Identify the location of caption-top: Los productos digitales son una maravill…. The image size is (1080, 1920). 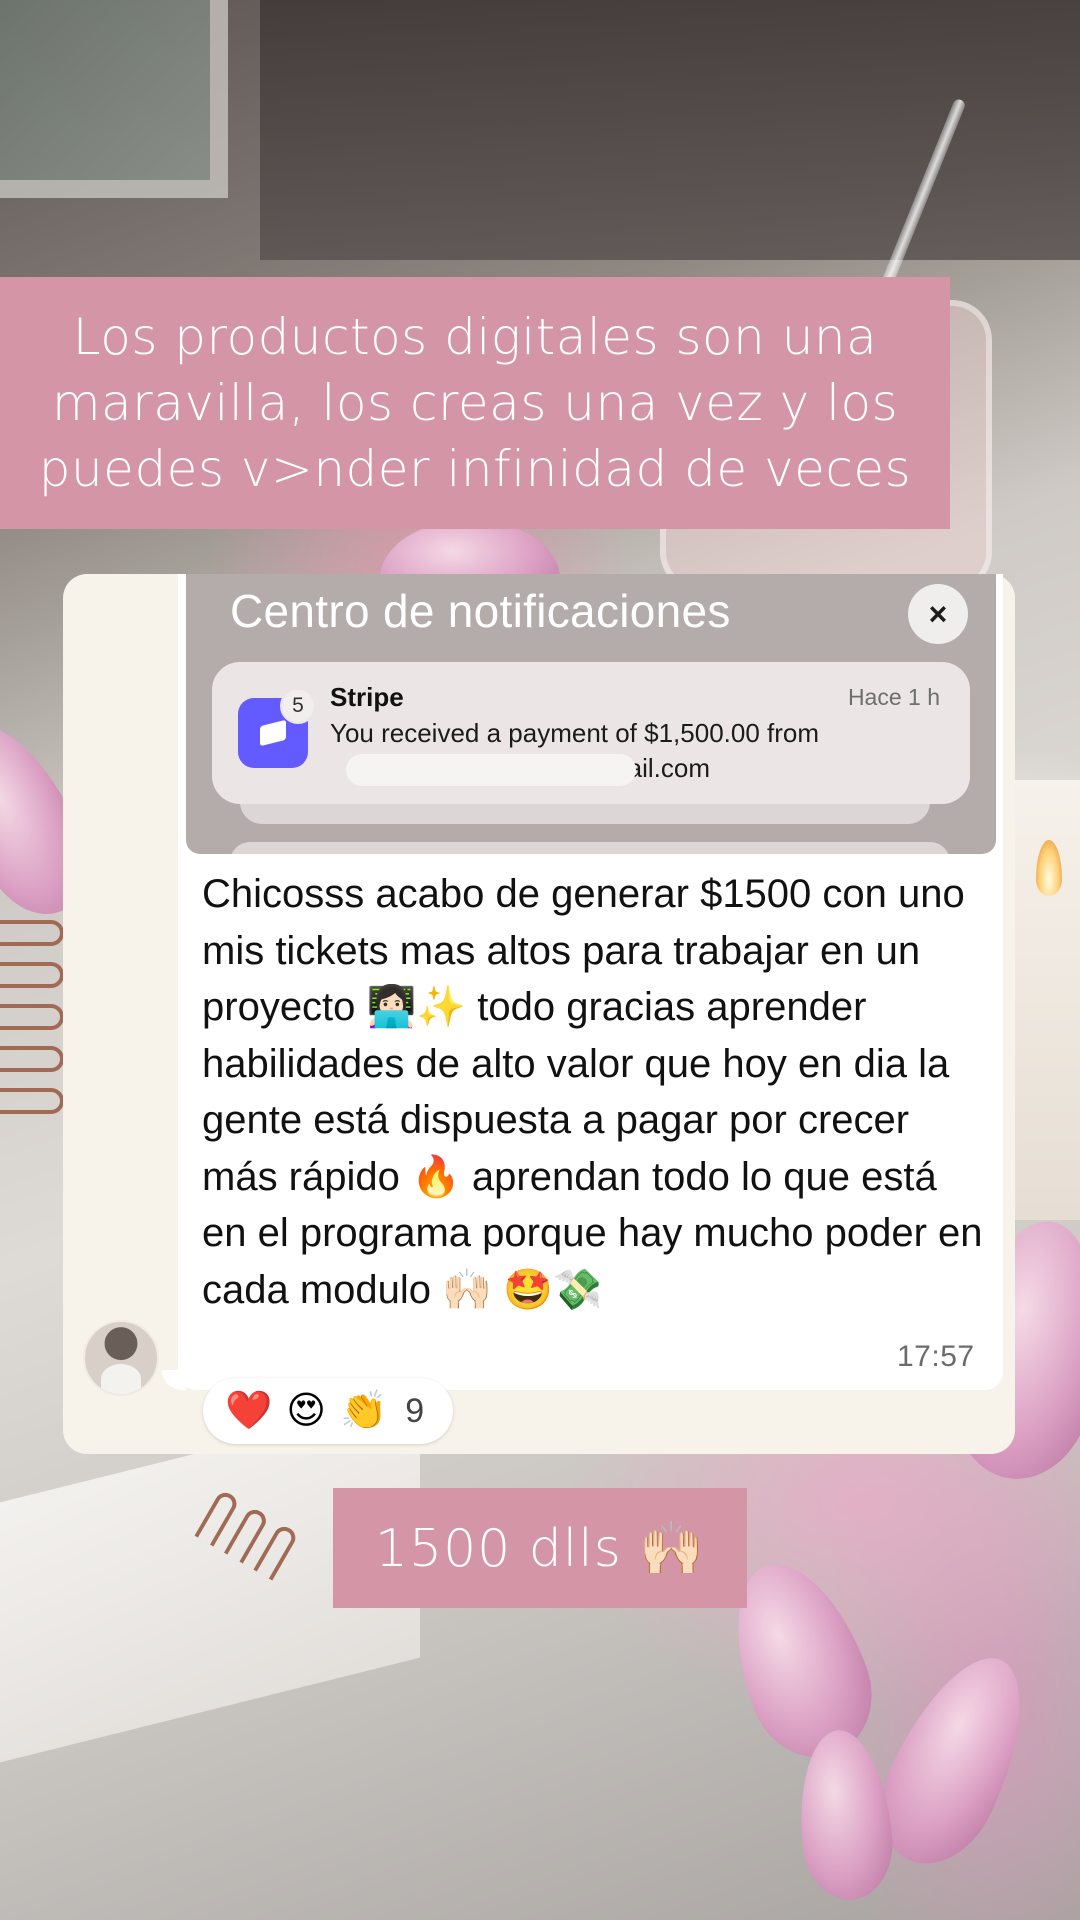
(475, 403).